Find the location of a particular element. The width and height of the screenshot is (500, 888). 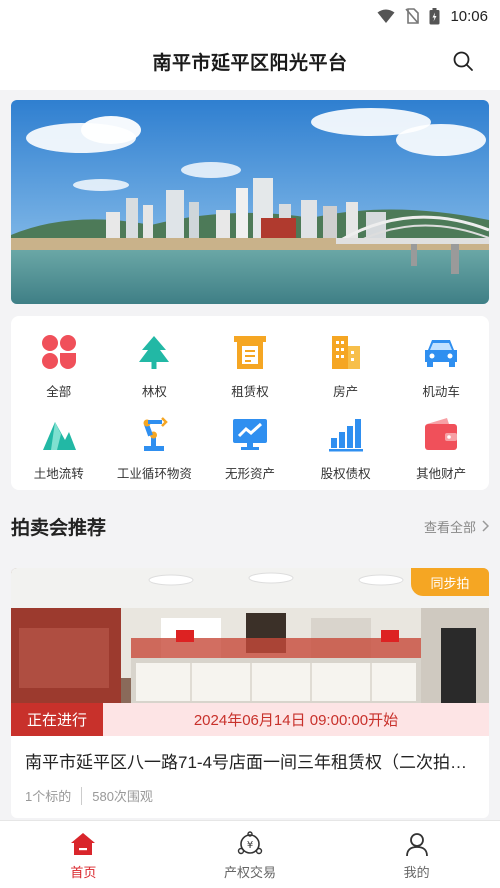

wifi-icon is located at coordinates (386, 16).